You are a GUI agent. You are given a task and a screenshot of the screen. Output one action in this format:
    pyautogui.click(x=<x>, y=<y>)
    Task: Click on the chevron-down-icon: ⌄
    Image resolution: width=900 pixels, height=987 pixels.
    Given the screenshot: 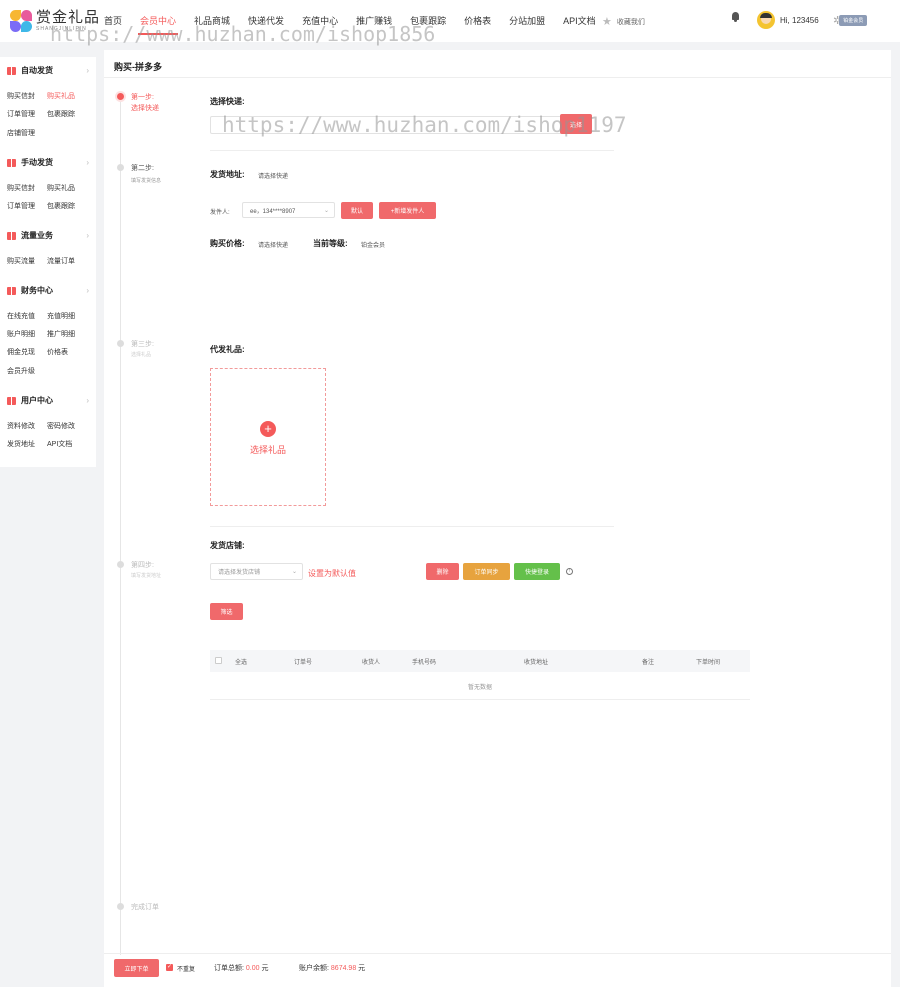 What is the action you would take?
    pyautogui.click(x=326, y=211)
    